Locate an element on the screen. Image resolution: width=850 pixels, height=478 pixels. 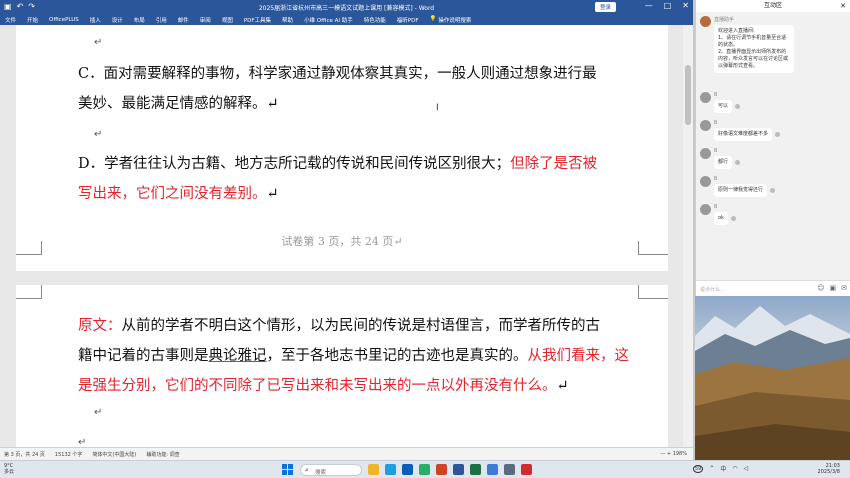
search-icon: ⌕ is located at coordinates (307, 470).